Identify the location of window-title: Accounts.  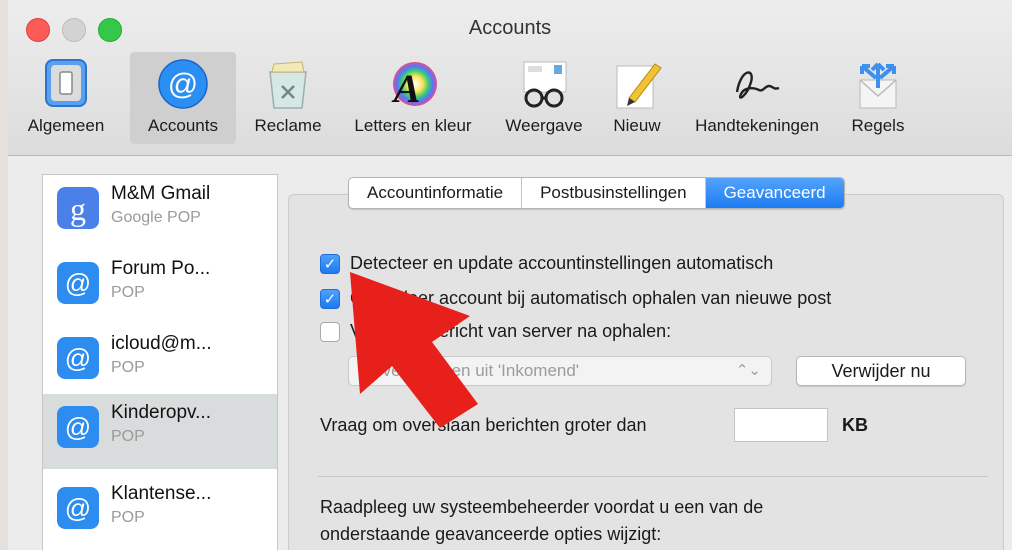
(510, 28).